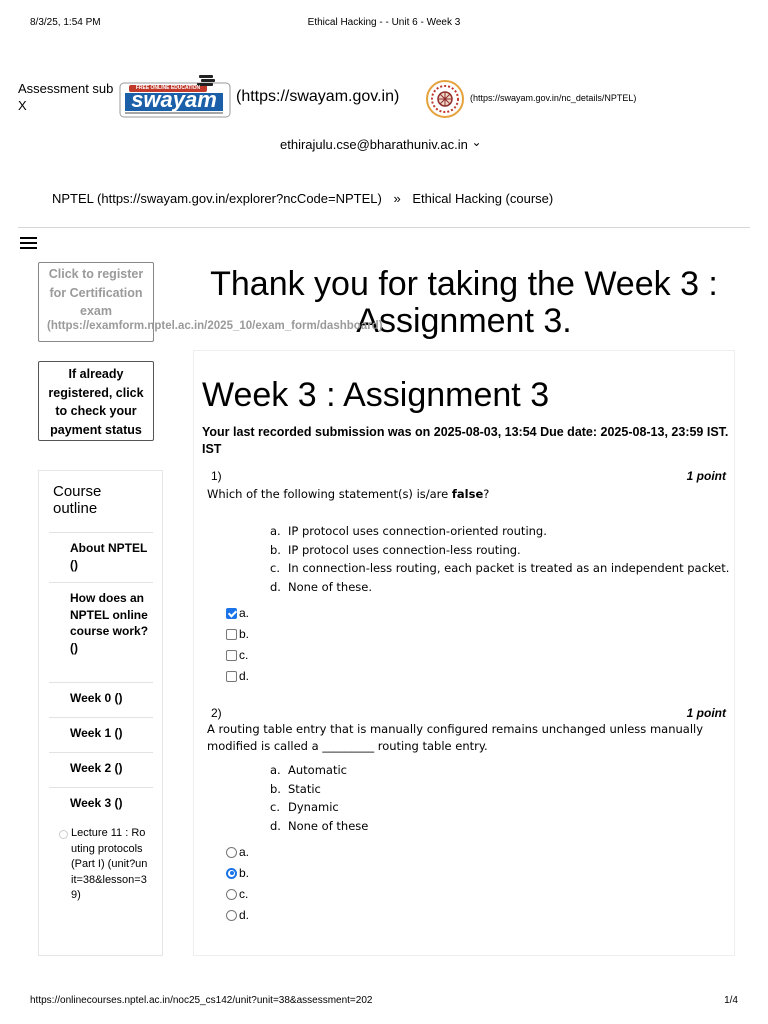  I want to click on user-email: ethirajulu.cse@bharathuniv.ac.in, so click(374, 144).